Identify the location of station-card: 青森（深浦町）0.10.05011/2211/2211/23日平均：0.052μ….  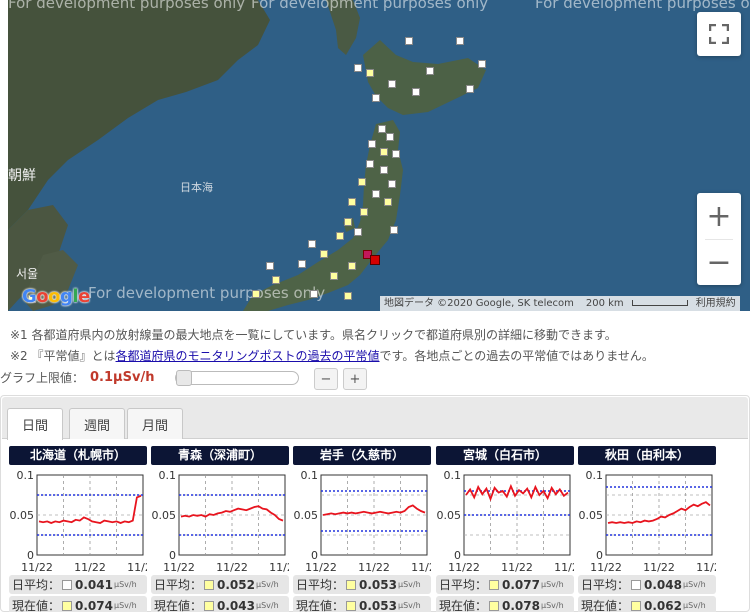
(220, 529).